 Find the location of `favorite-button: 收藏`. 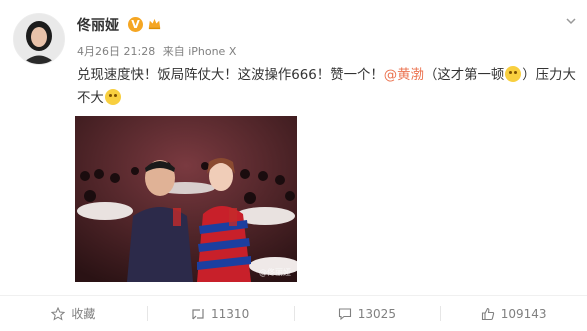

favorite-button: 收藏 is located at coordinates (73, 313).